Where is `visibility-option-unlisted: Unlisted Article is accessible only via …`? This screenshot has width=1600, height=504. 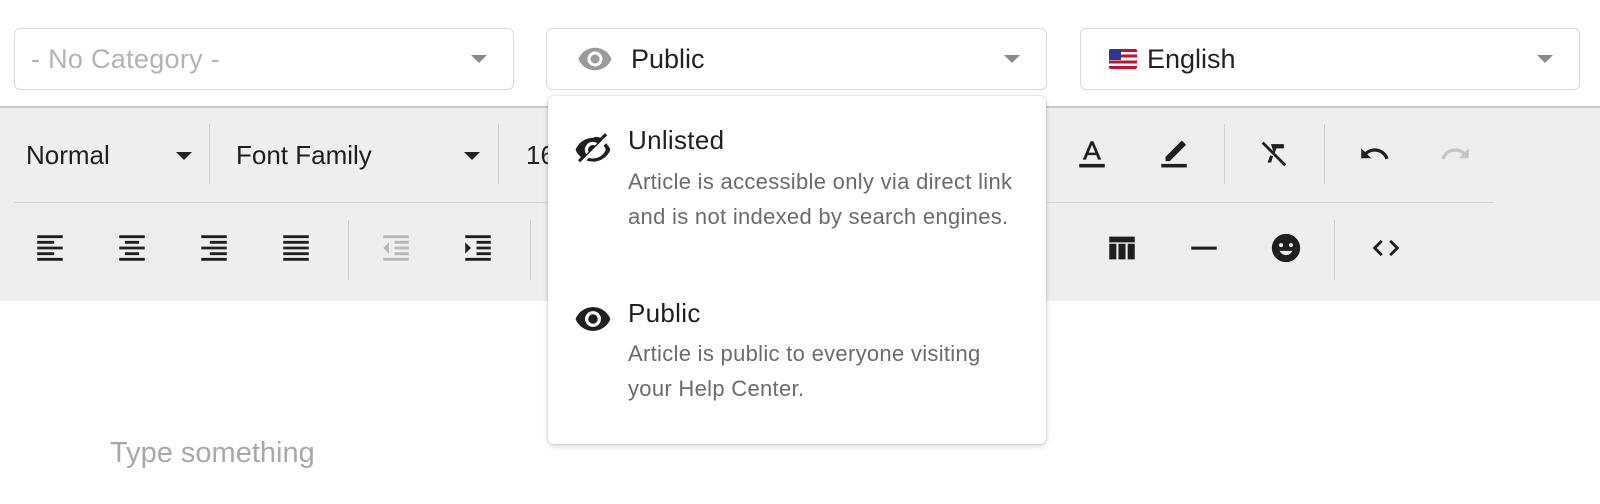
visibility-option-unlisted: Unlisted Article is accessible only via … is located at coordinates (797, 200).